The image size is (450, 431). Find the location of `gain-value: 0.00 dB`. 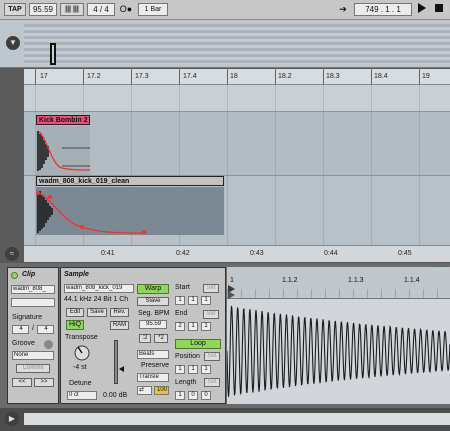

gain-value: 0.00 dB is located at coordinates (115, 395).